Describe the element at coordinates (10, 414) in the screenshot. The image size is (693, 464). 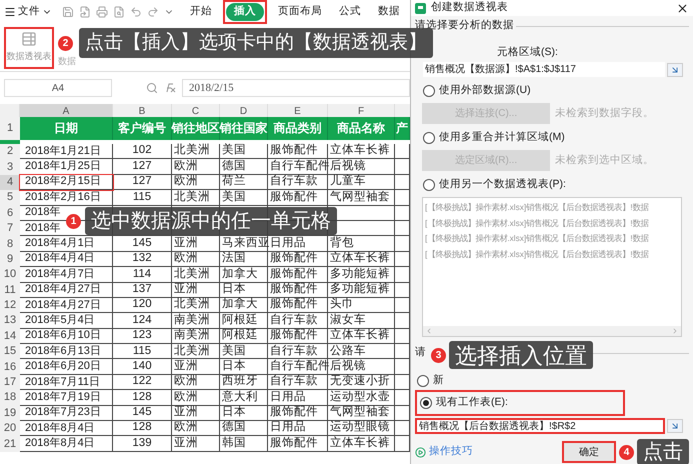
I see `row-number: 19` at that location.